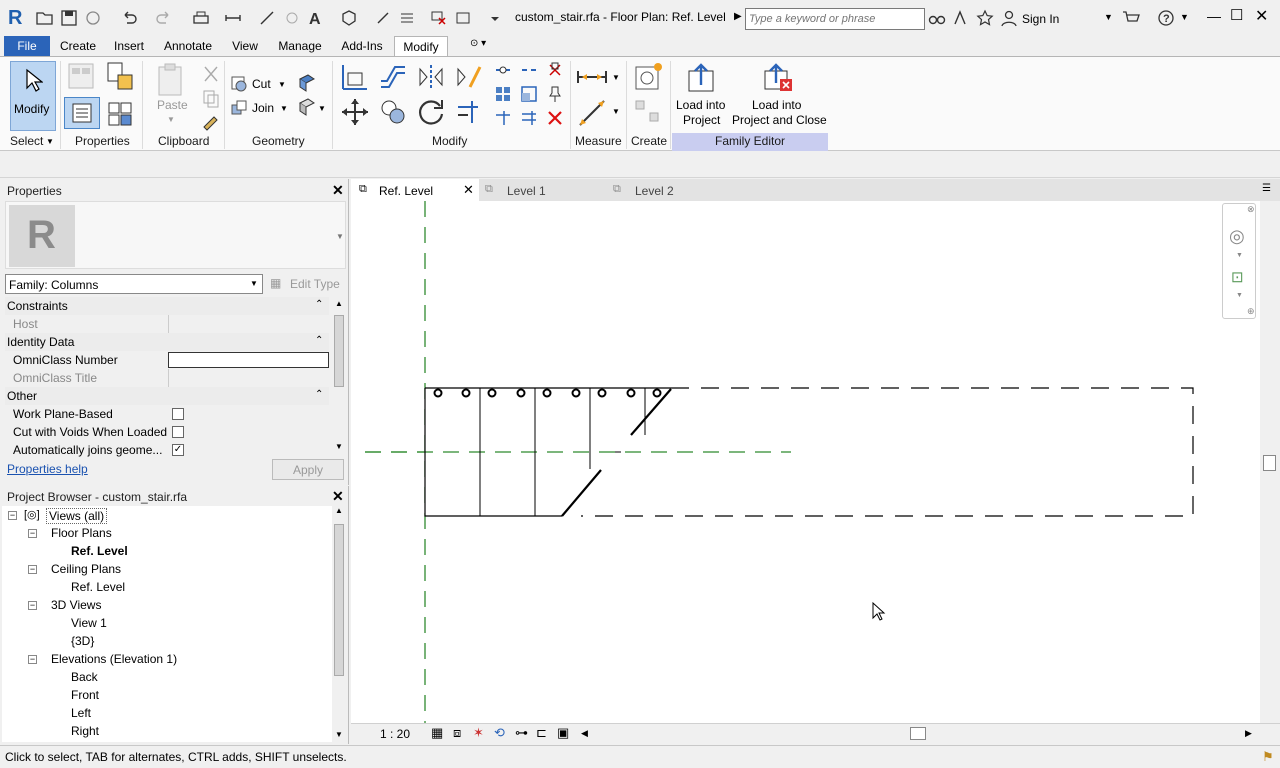  I want to click on type-properties-icon, so click(81, 76).